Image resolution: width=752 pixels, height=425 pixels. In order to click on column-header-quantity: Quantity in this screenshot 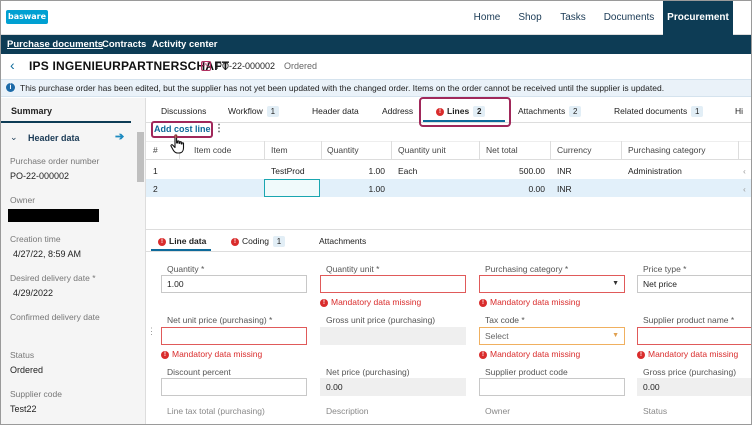, I will do `click(343, 150)`.